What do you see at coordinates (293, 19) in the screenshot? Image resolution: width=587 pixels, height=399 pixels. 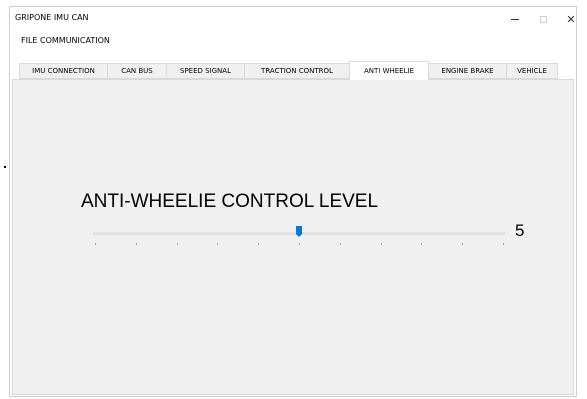 I see `title-bar: GRIPONE IMU CAN ✕` at bounding box center [293, 19].